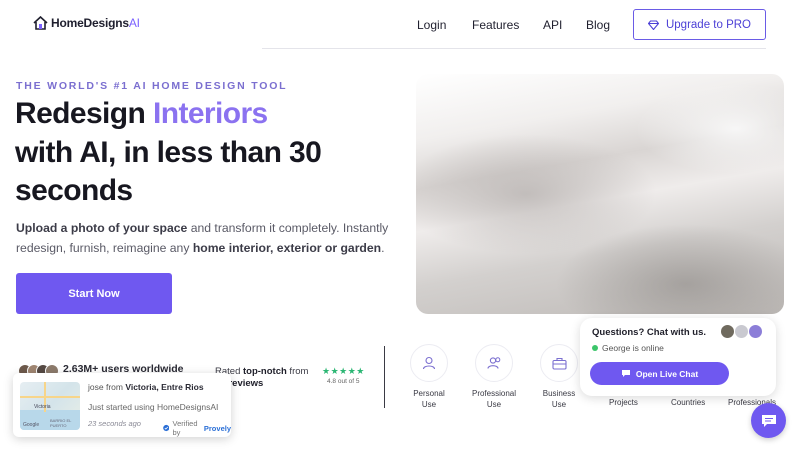 This screenshot has height=450, width=800. I want to click on diamond-icon, so click(653, 24).